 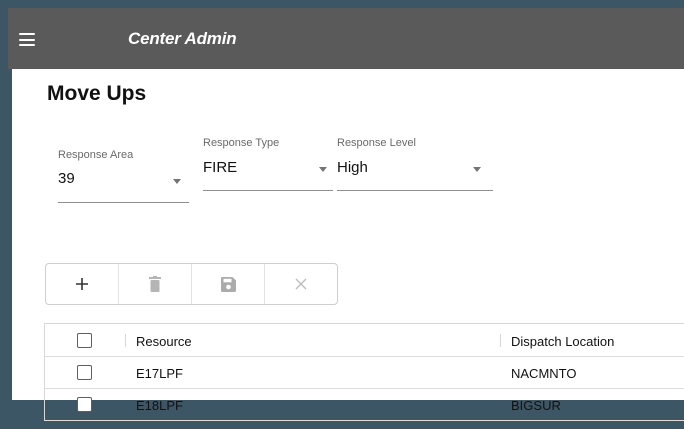 What do you see at coordinates (562, 341) in the screenshot?
I see `column-header-dispatch-location: Dispatch Location` at bounding box center [562, 341].